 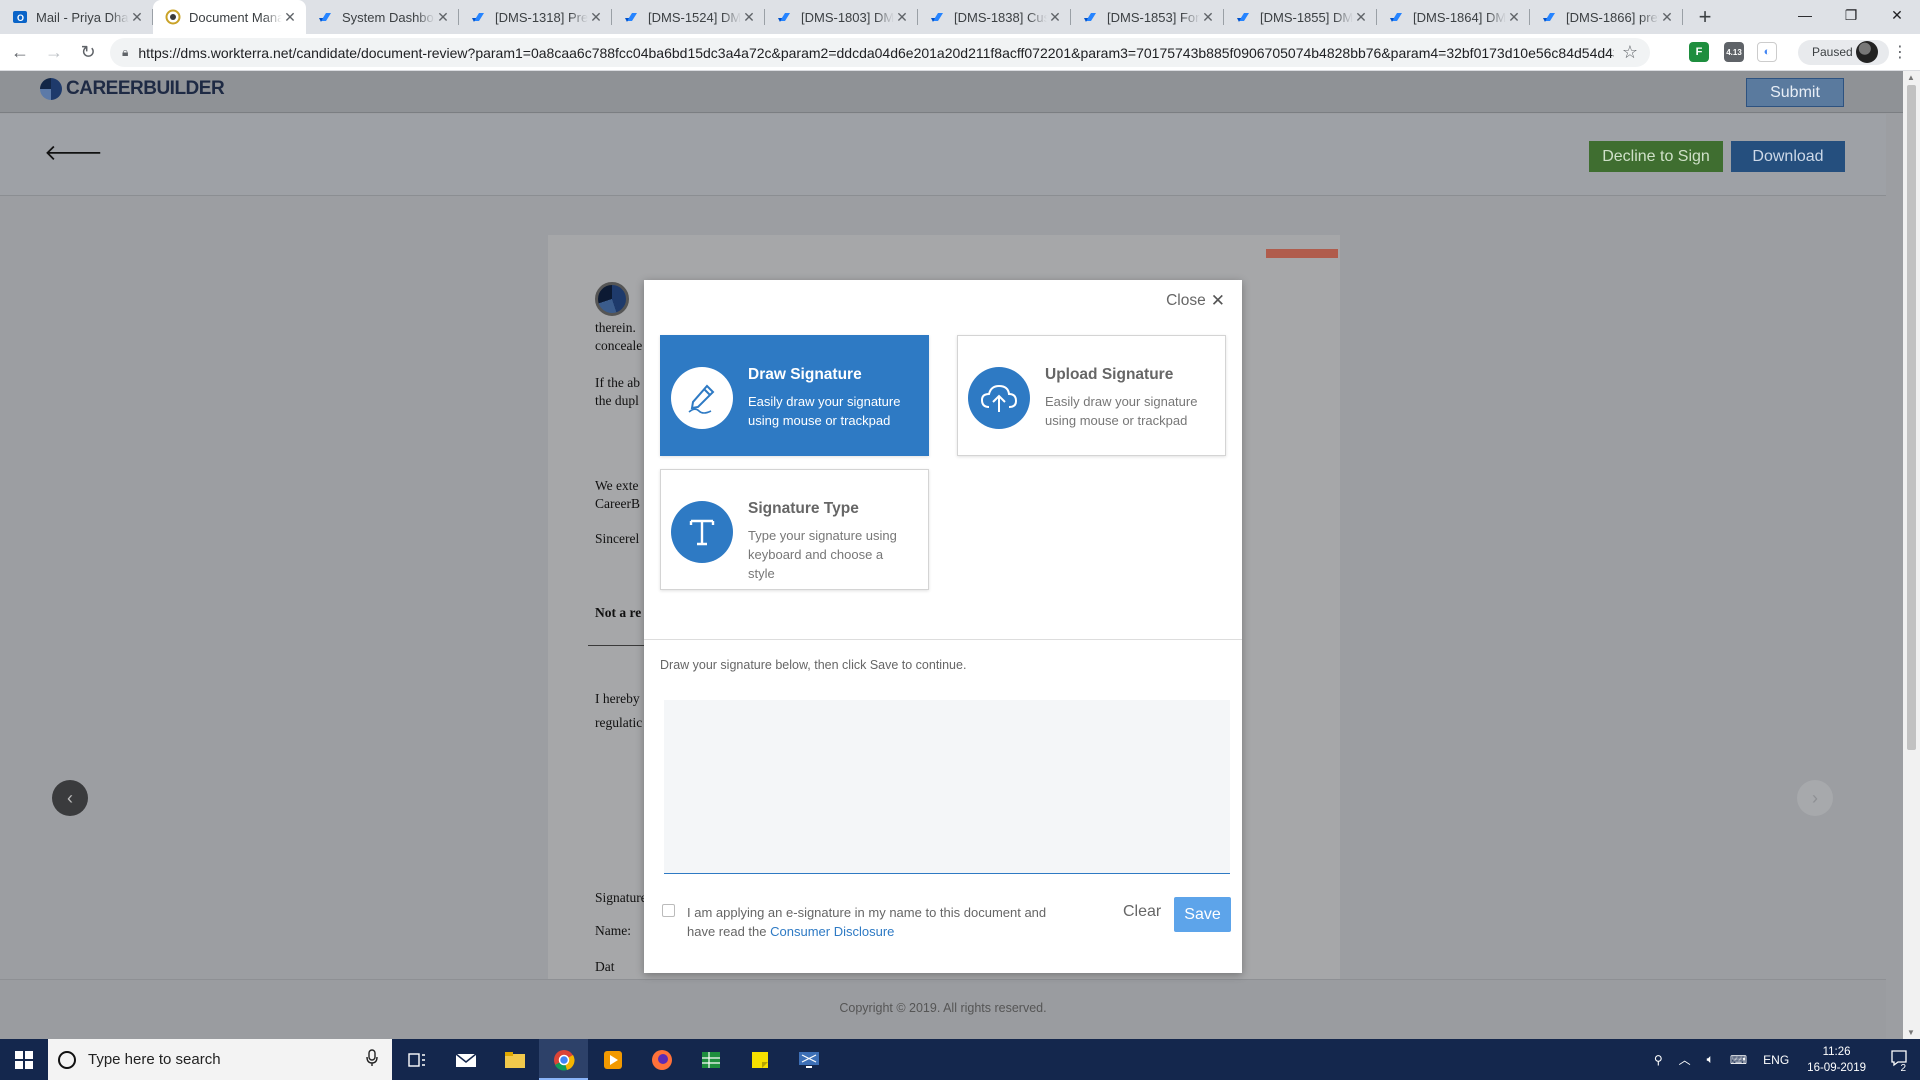 I want to click on tab-dms-1803: [DMS-1803] DMS ✕, so click(x=841, y=17).